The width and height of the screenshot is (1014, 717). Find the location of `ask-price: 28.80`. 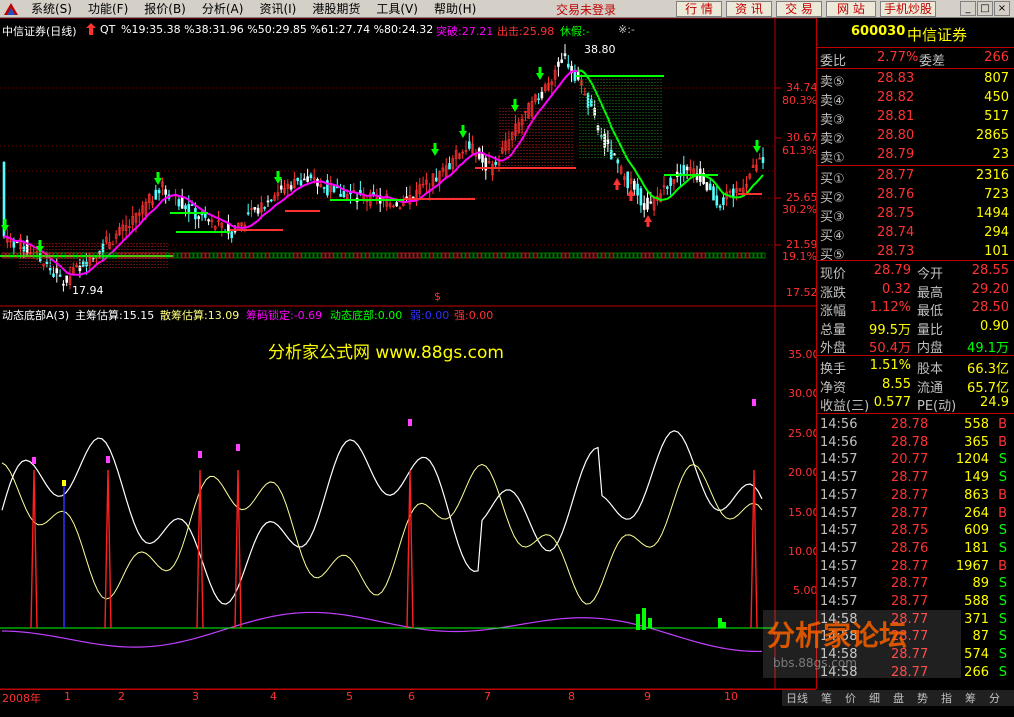

ask-price: 28.80 is located at coordinates (896, 135).